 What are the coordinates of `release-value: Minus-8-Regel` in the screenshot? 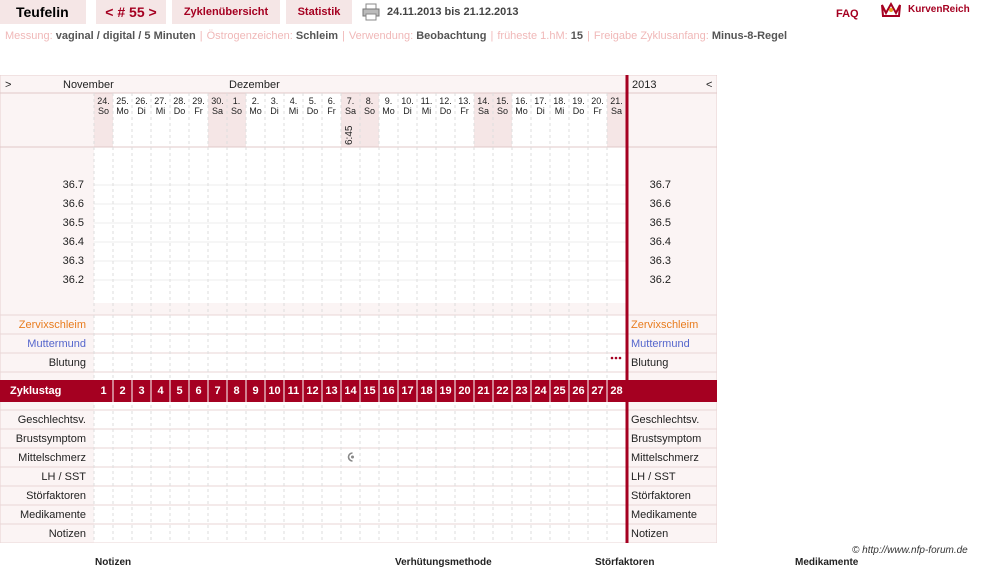 It's located at (749, 36).